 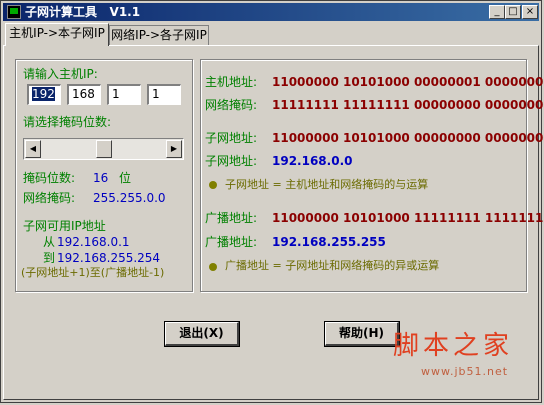 I want to click on from-label: 从, so click(x=49, y=242).